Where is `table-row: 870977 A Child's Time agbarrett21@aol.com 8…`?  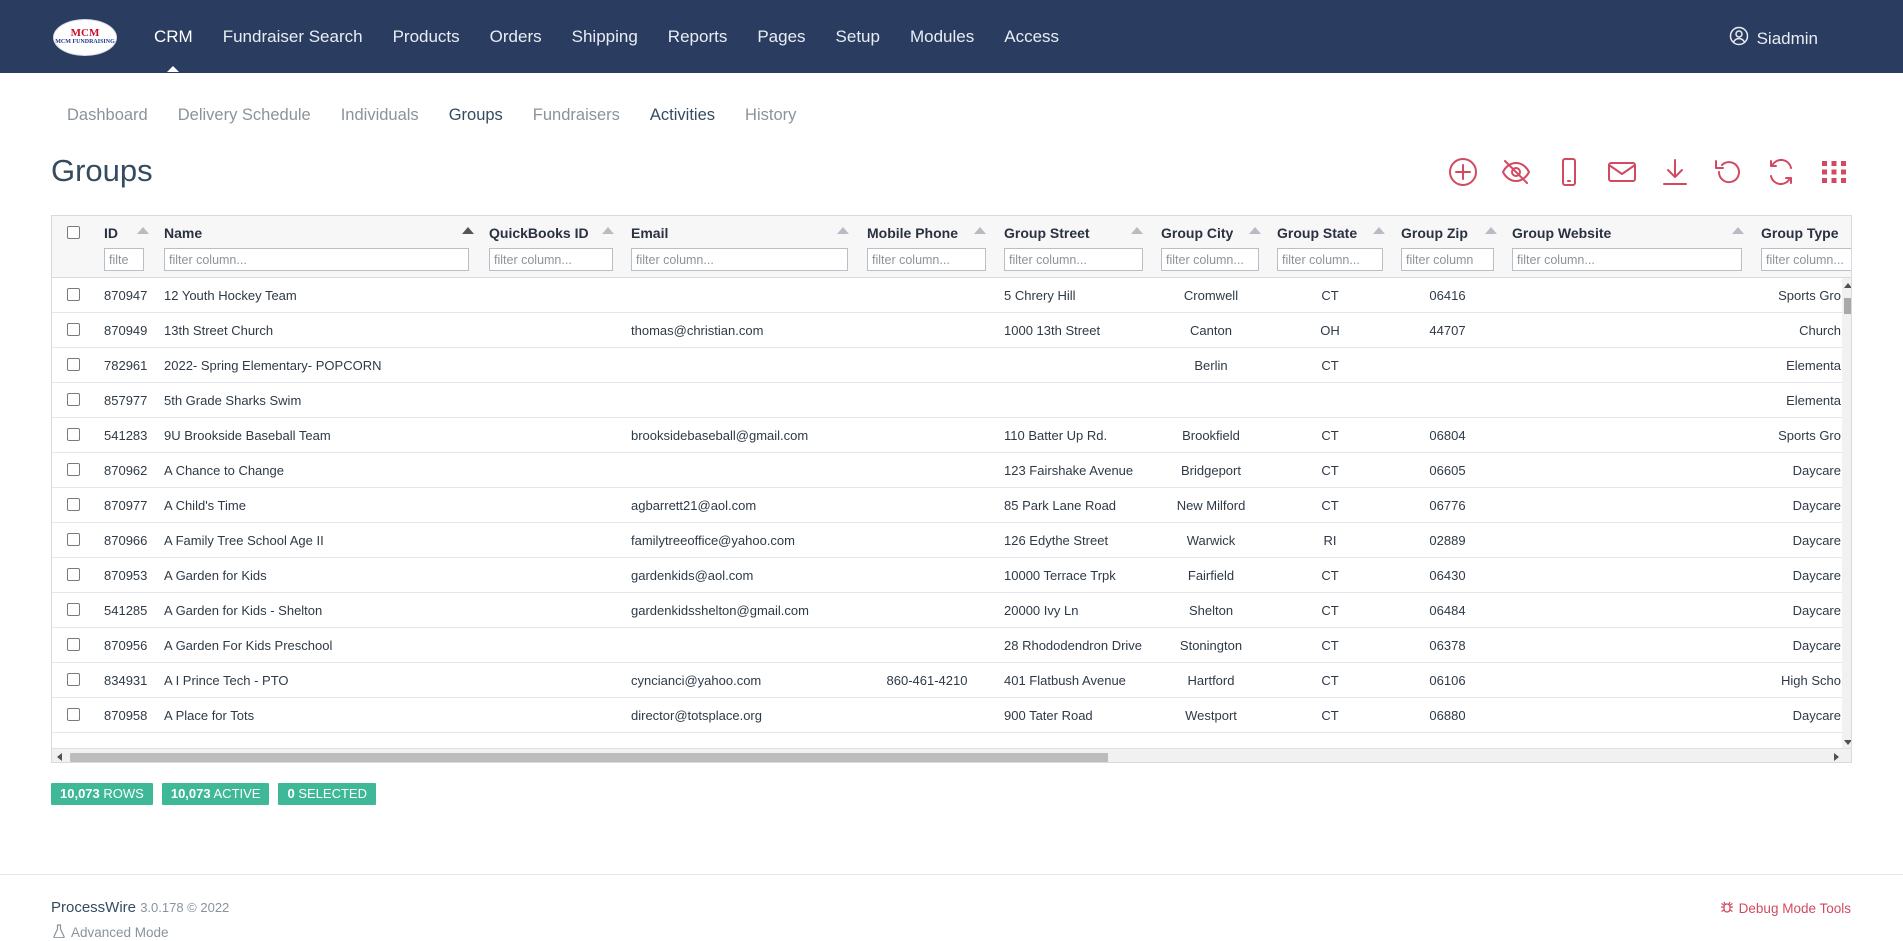 table-row: 870977 A Child's Time agbarrett21@aol.com 8… is located at coordinates (947, 505).